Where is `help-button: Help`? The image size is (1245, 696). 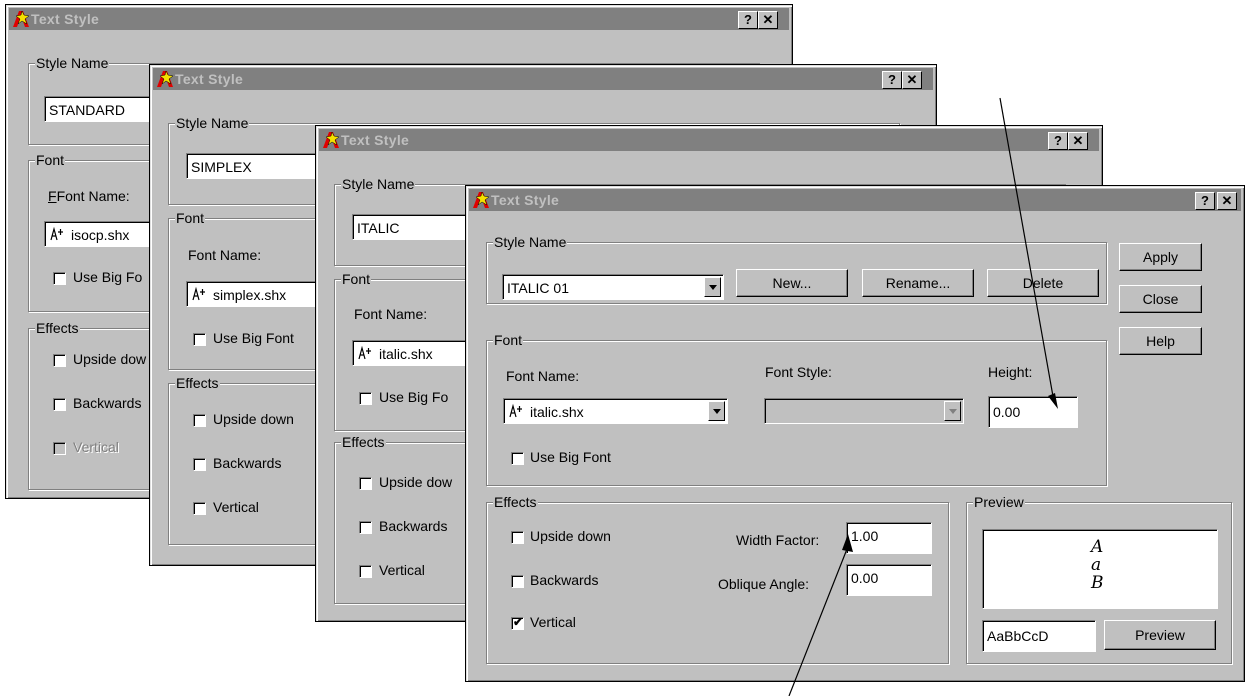 help-button: Help is located at coordinates (1160, 341).